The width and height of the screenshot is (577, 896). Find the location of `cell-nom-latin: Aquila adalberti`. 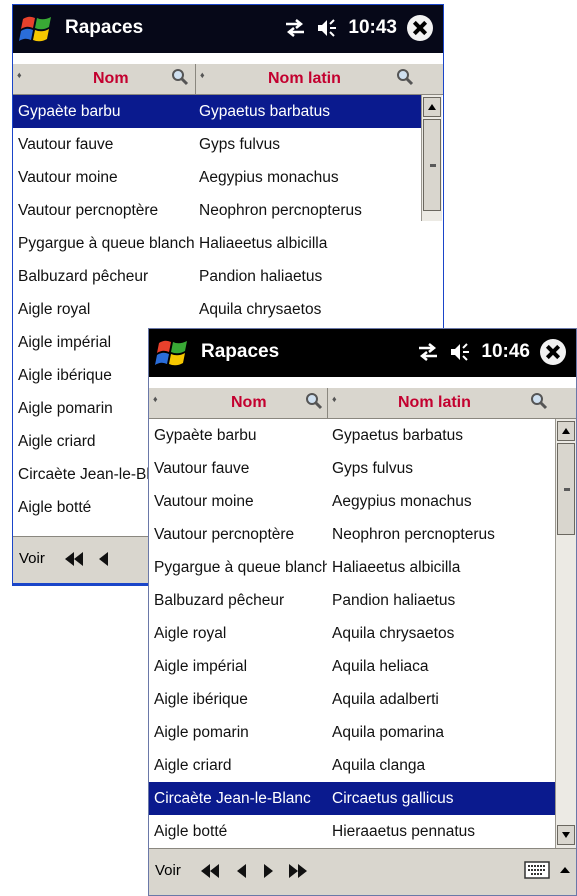

cell-nom-latin: Aquila adalberti is located at coordinates (385, 699).